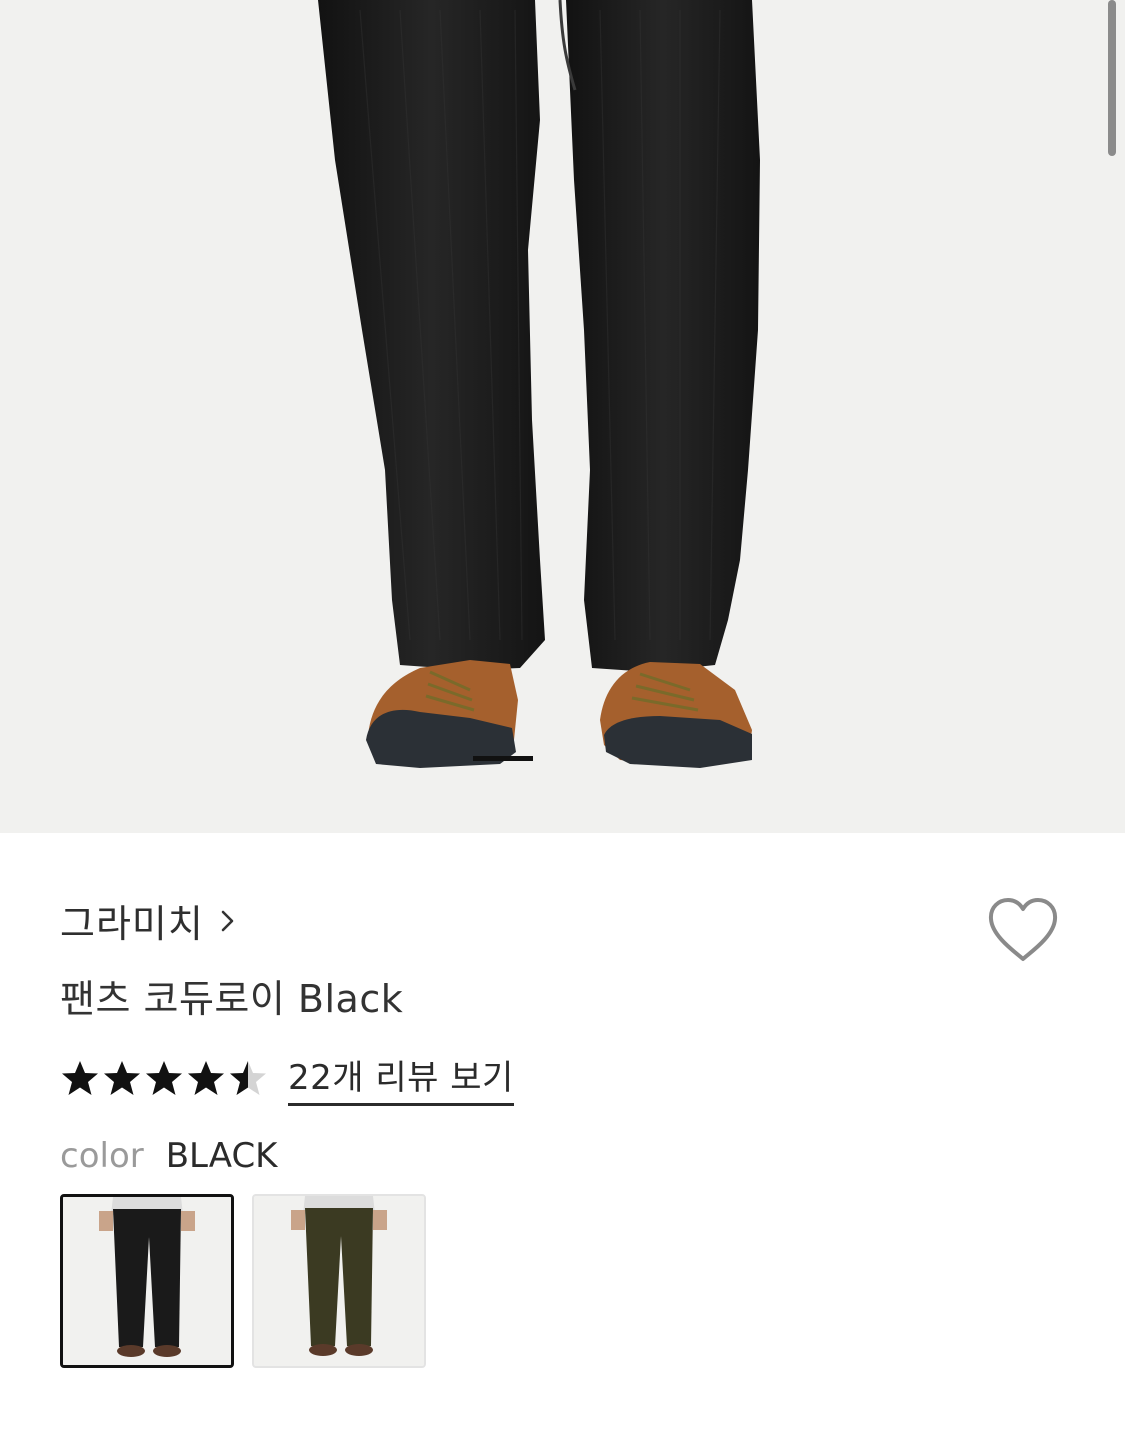 The width and height of the screenshot is (1125, 1447). Describe the element at coordinates (232, 999) in the screenshot. I see `product-title: 팬츠 코듀로이 Black` at that location.